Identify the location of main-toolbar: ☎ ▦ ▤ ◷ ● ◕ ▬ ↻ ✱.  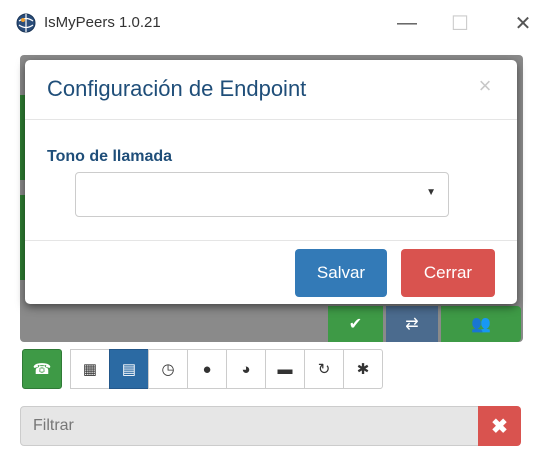
(202, 369).